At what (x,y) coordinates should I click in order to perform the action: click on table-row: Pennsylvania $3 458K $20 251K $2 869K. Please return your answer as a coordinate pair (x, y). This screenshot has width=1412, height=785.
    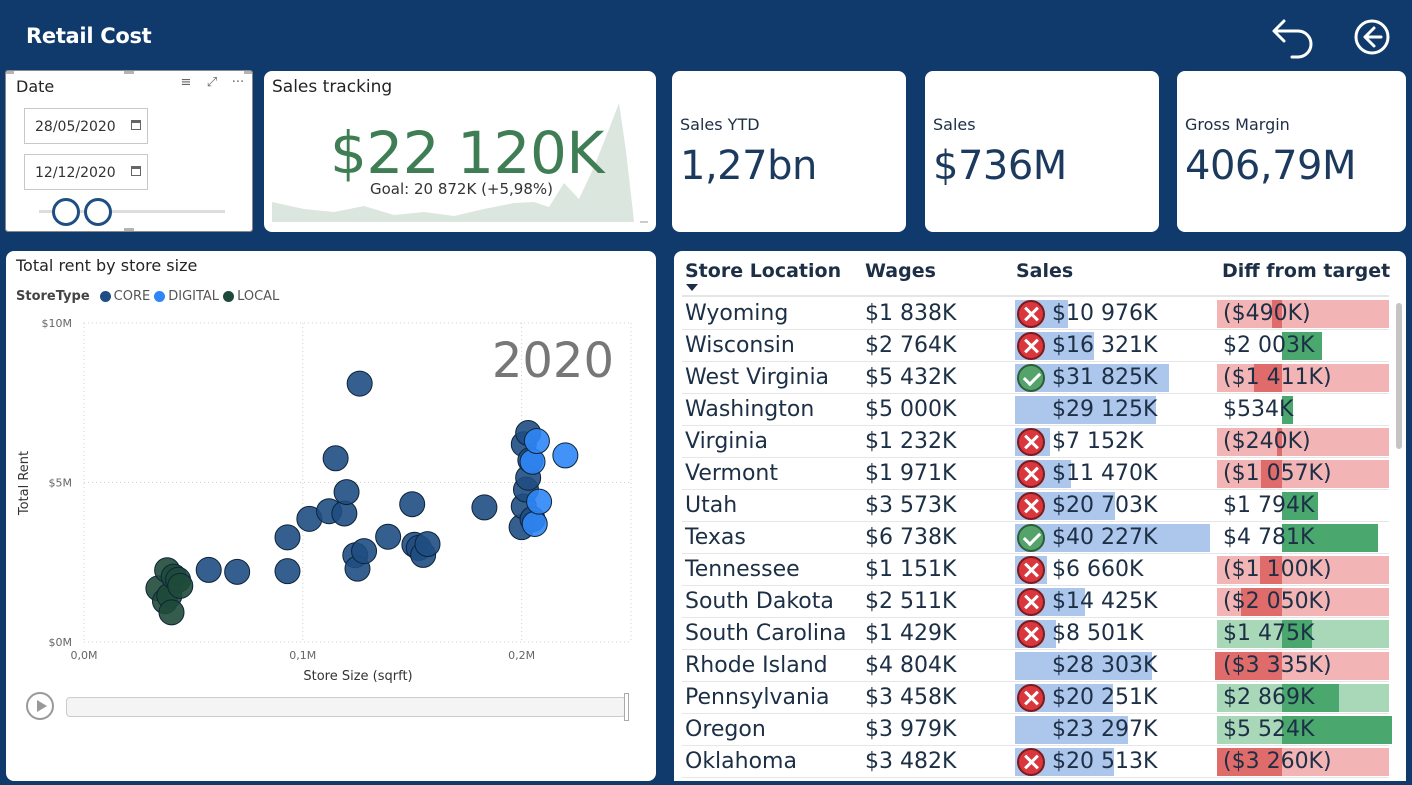
    Looking at the image, I should click on (1035, 698).